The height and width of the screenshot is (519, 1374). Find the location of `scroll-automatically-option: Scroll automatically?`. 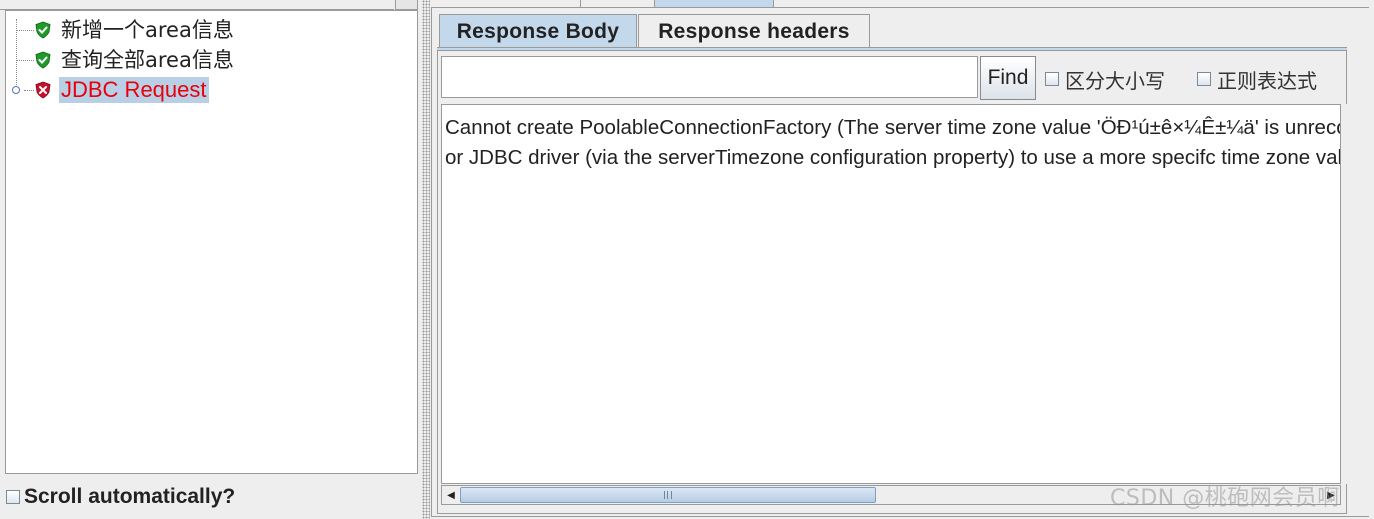

scroll-automatically-option: Scroll automatically? is located at coordinates (120, 497).